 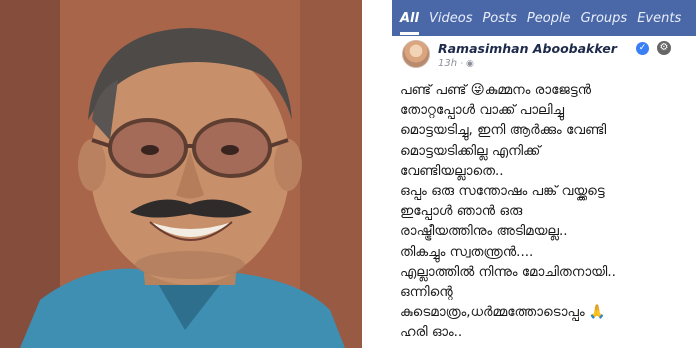 I want to click on post-line: ഹരി ഓം.., so click(x=431, y=332).